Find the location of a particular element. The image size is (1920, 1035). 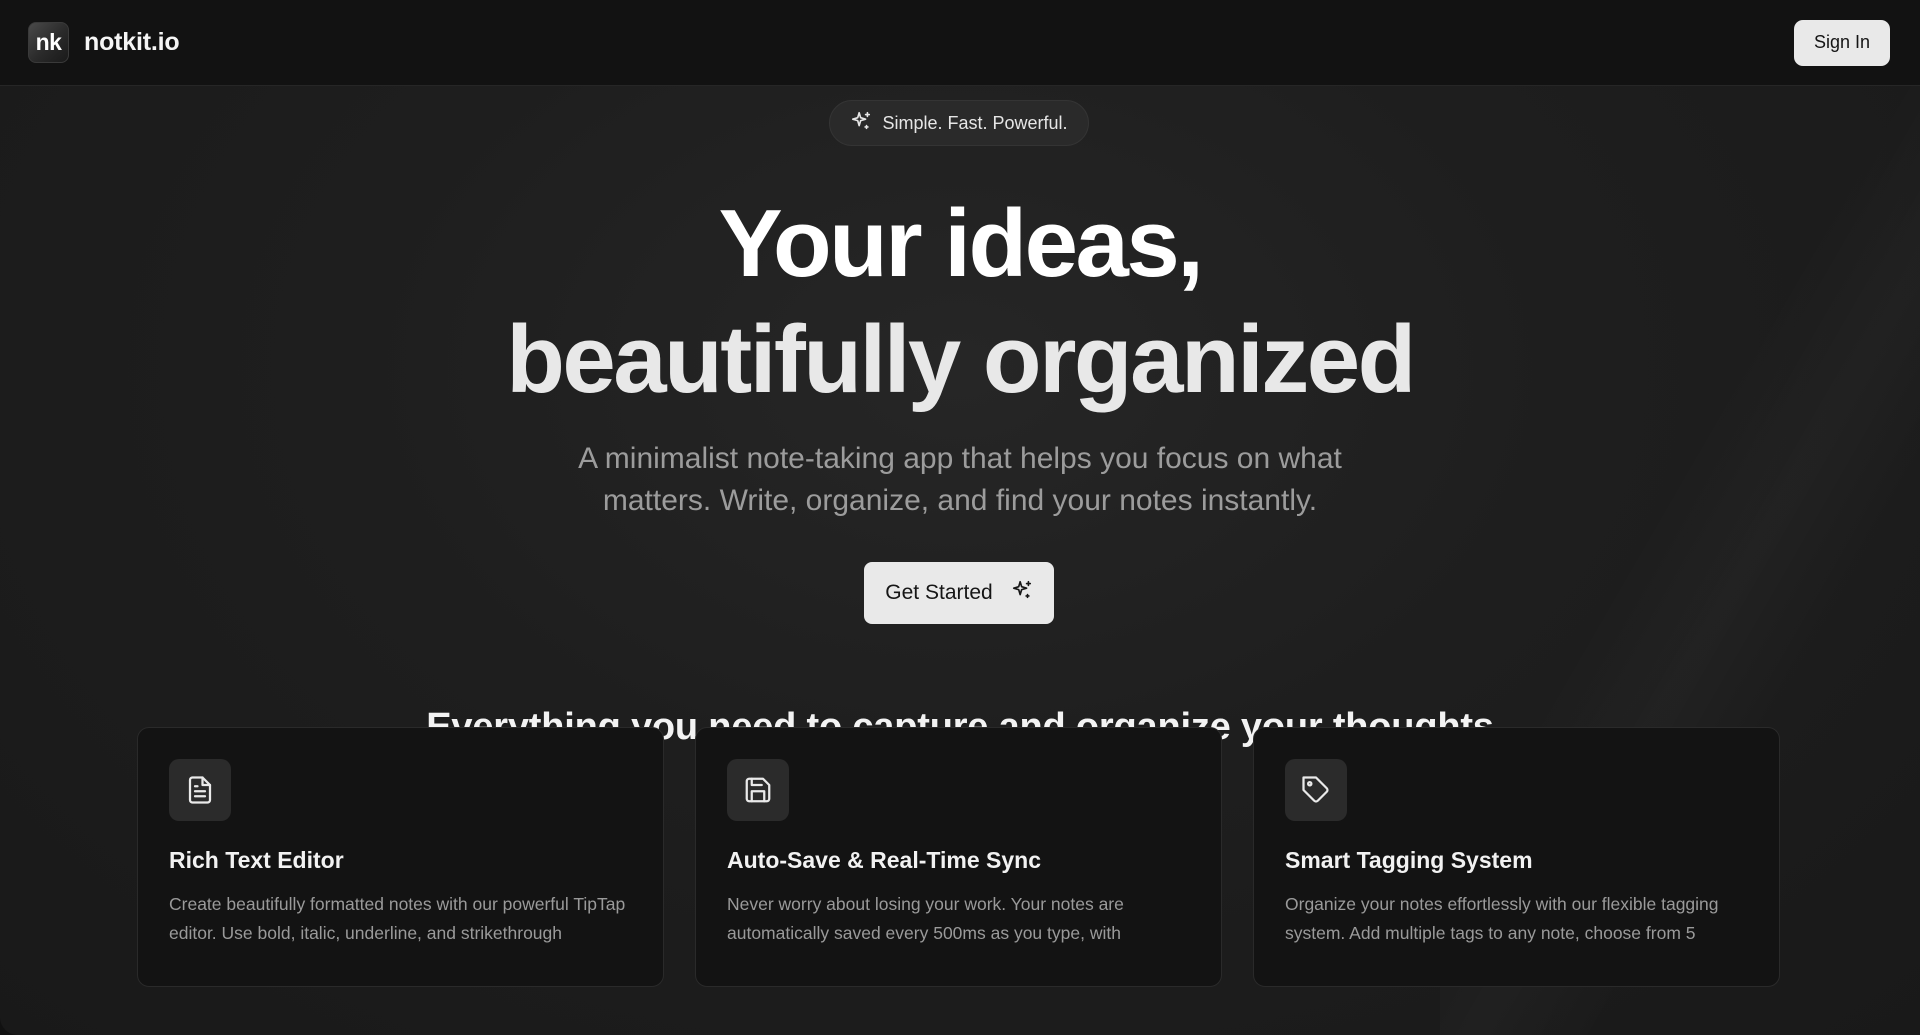

sign-in-button: Sign In is located at coordinates (1841, 42).